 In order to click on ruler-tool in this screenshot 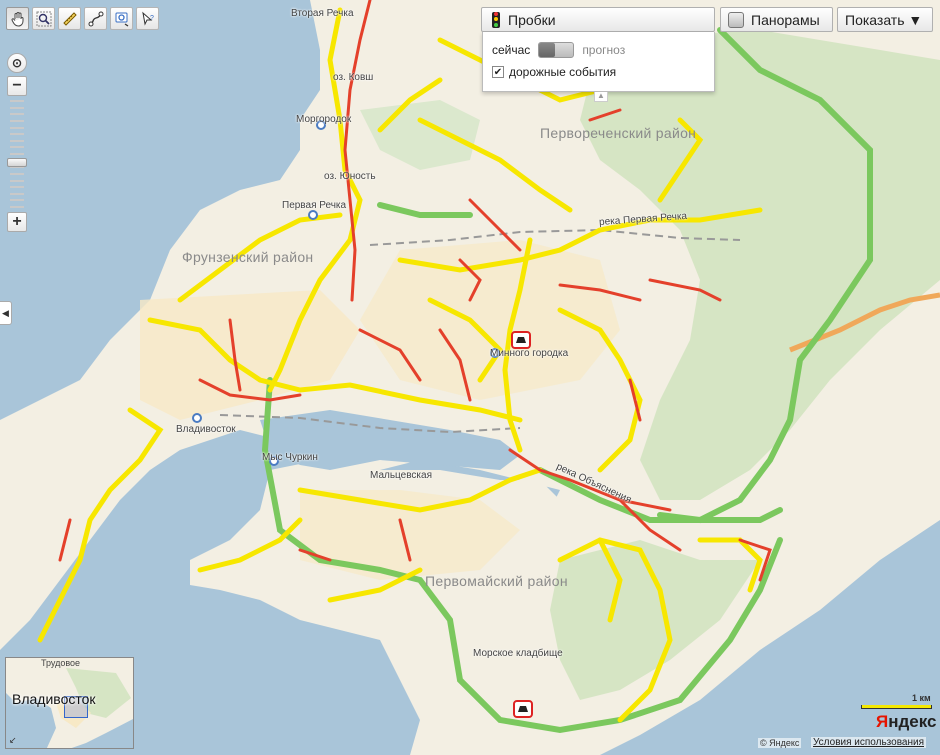, I will do `click(69, 18)`.